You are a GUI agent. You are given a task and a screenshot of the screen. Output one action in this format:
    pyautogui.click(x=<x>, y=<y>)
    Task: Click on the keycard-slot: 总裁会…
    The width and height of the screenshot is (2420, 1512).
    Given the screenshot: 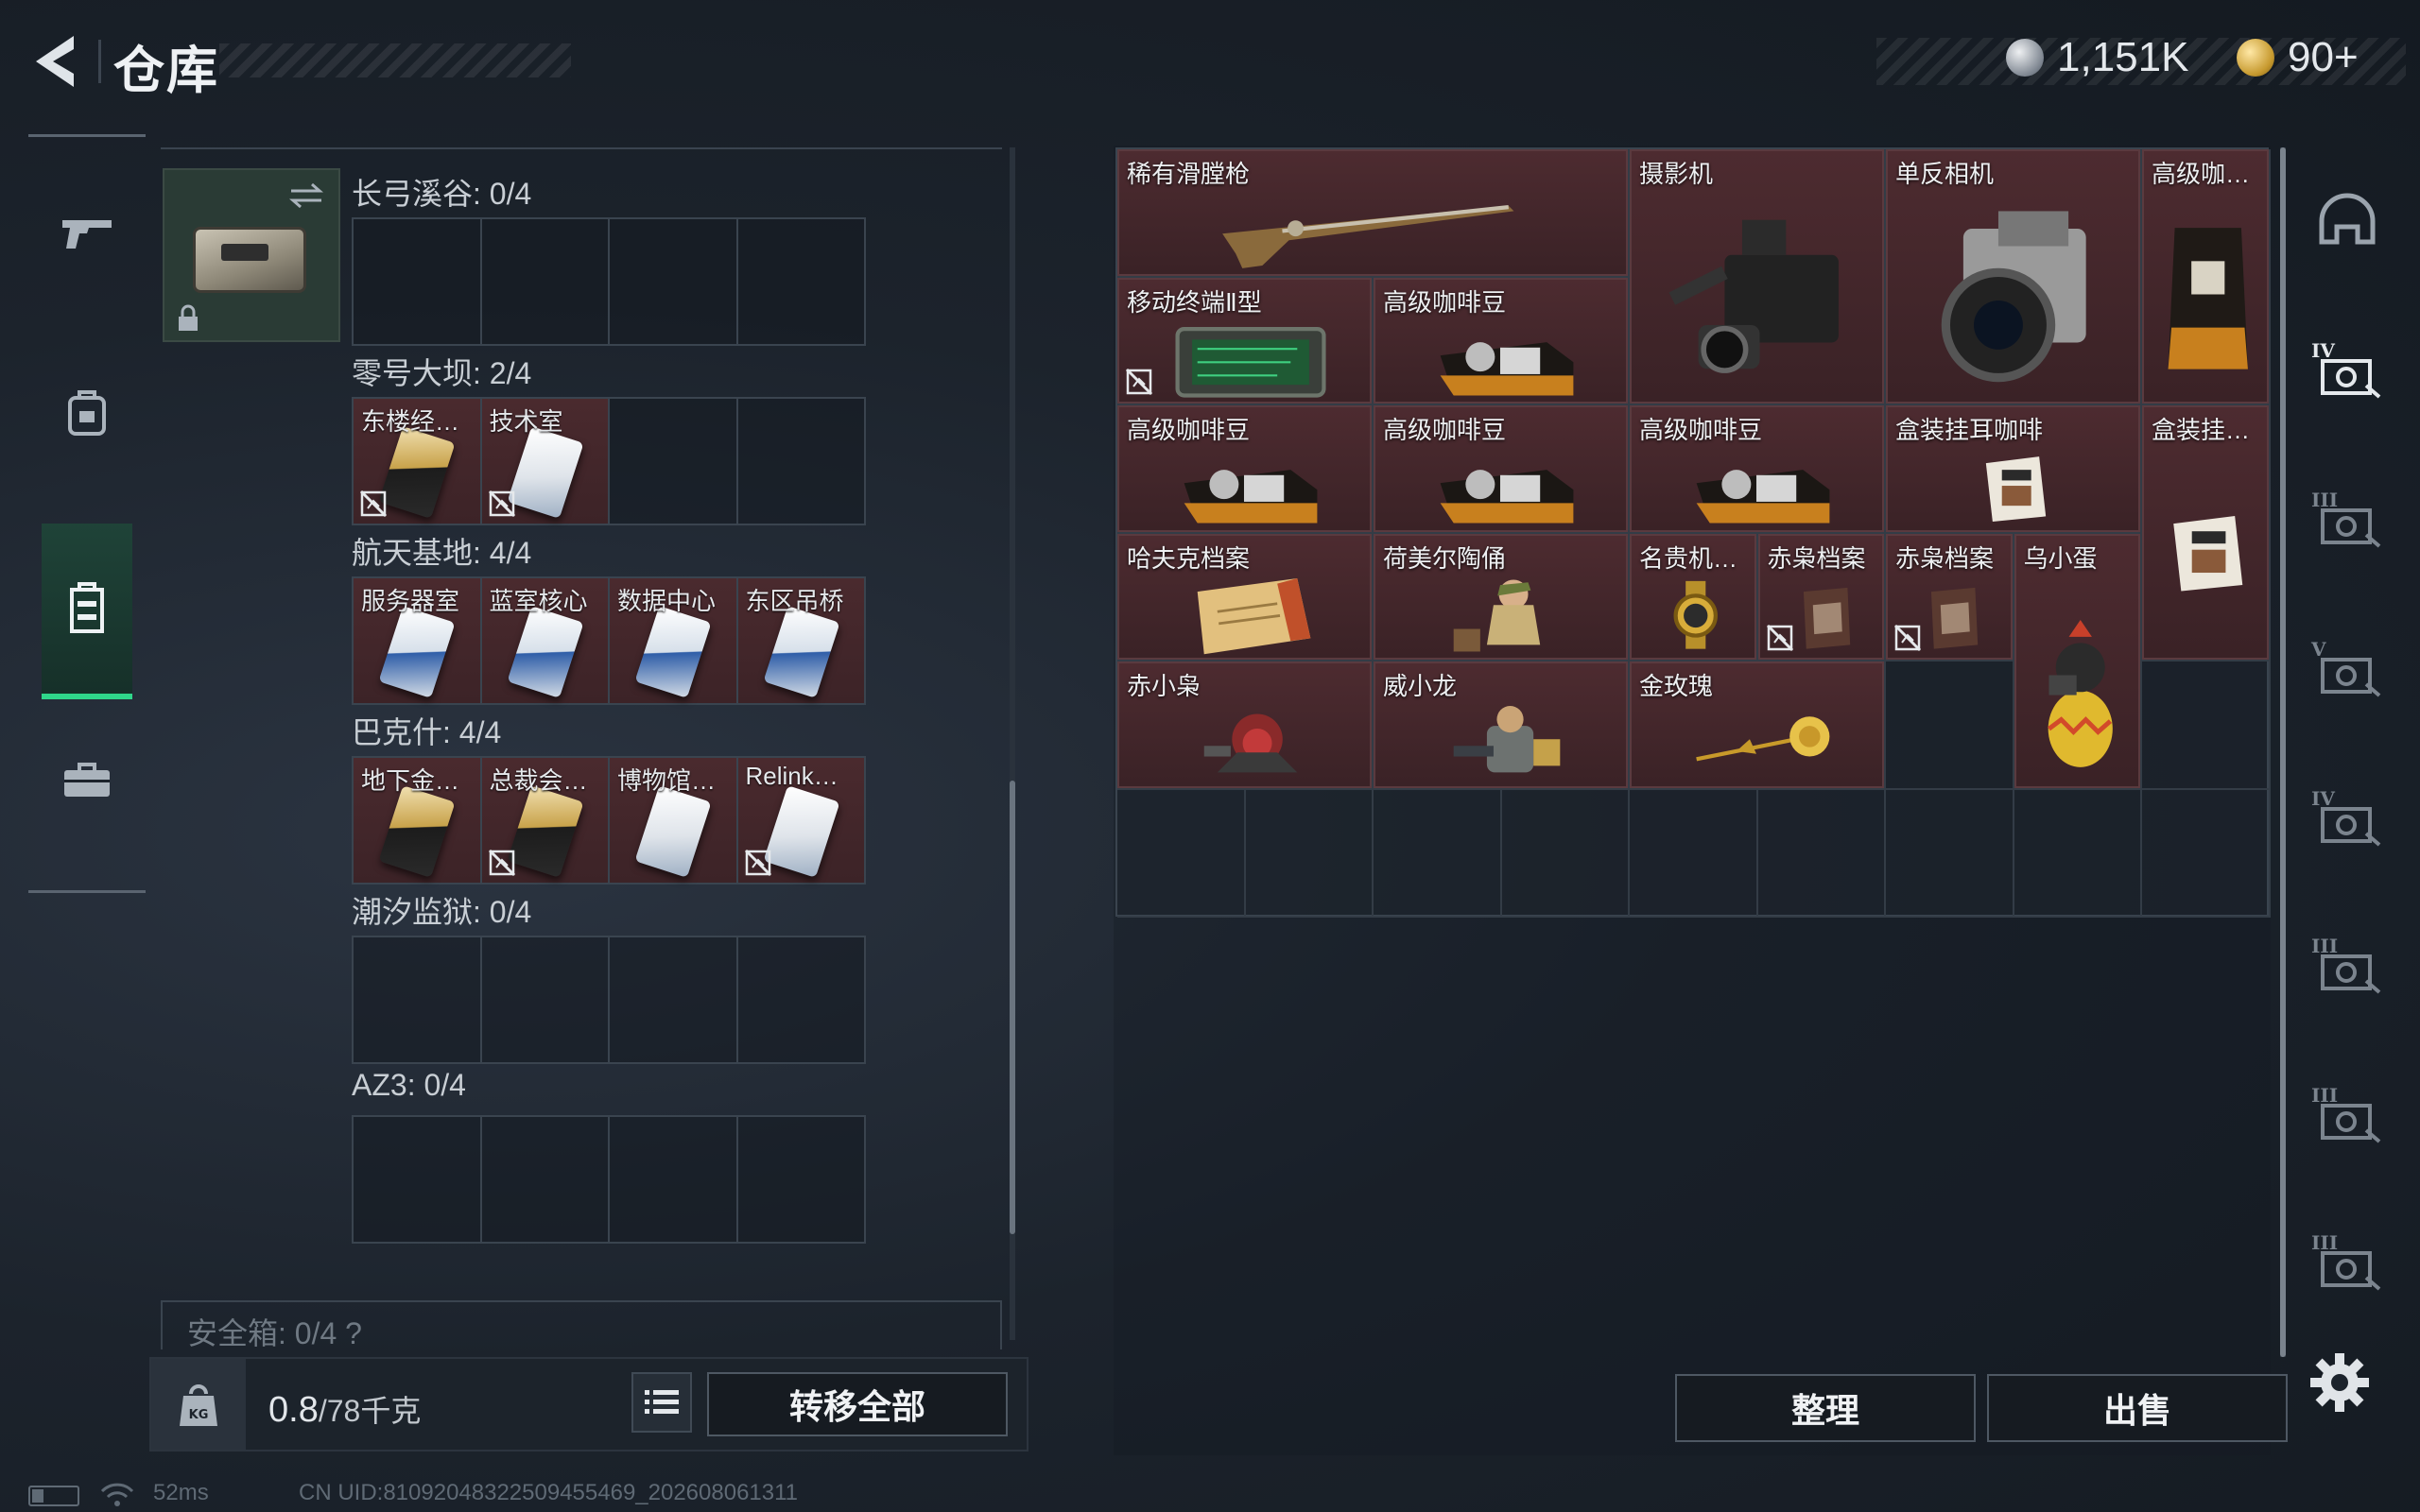 What is the action you would take?
    pyautogui.click(x=545, y=820)
    